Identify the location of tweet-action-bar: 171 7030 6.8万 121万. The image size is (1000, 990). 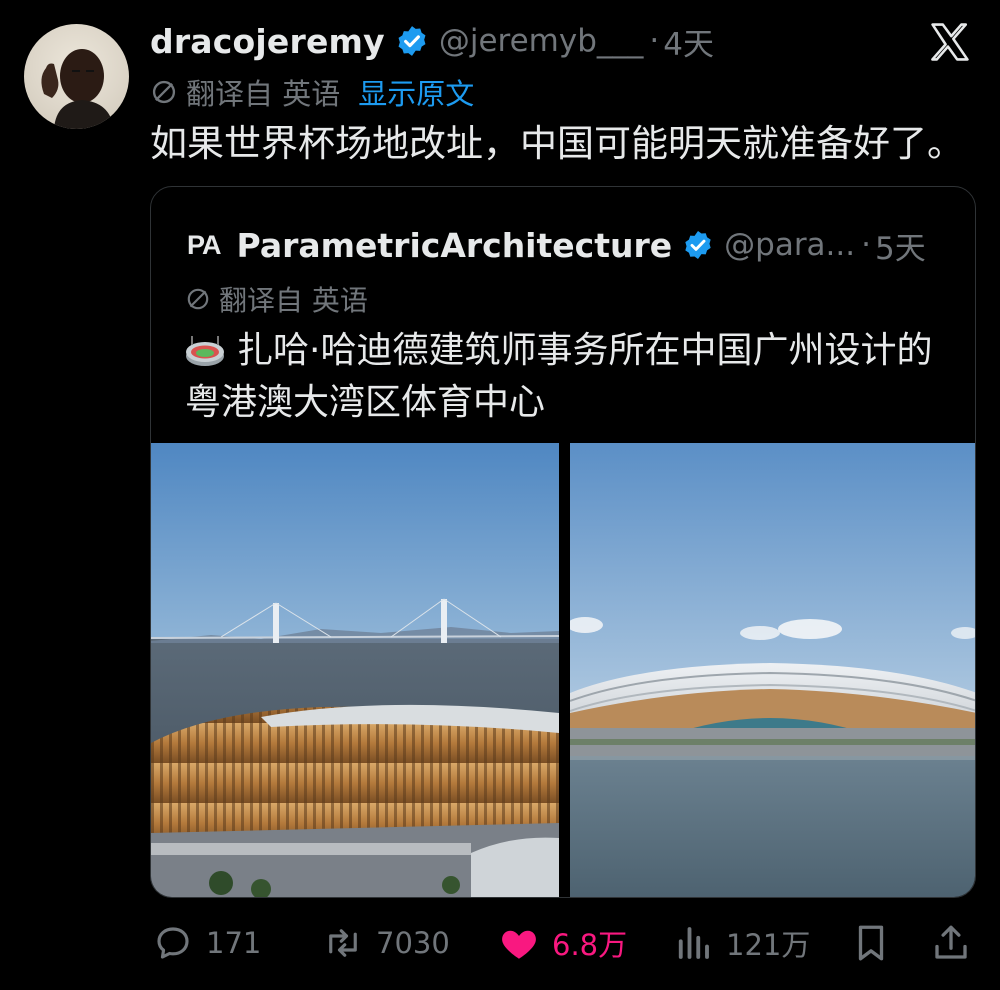
(500, 943).